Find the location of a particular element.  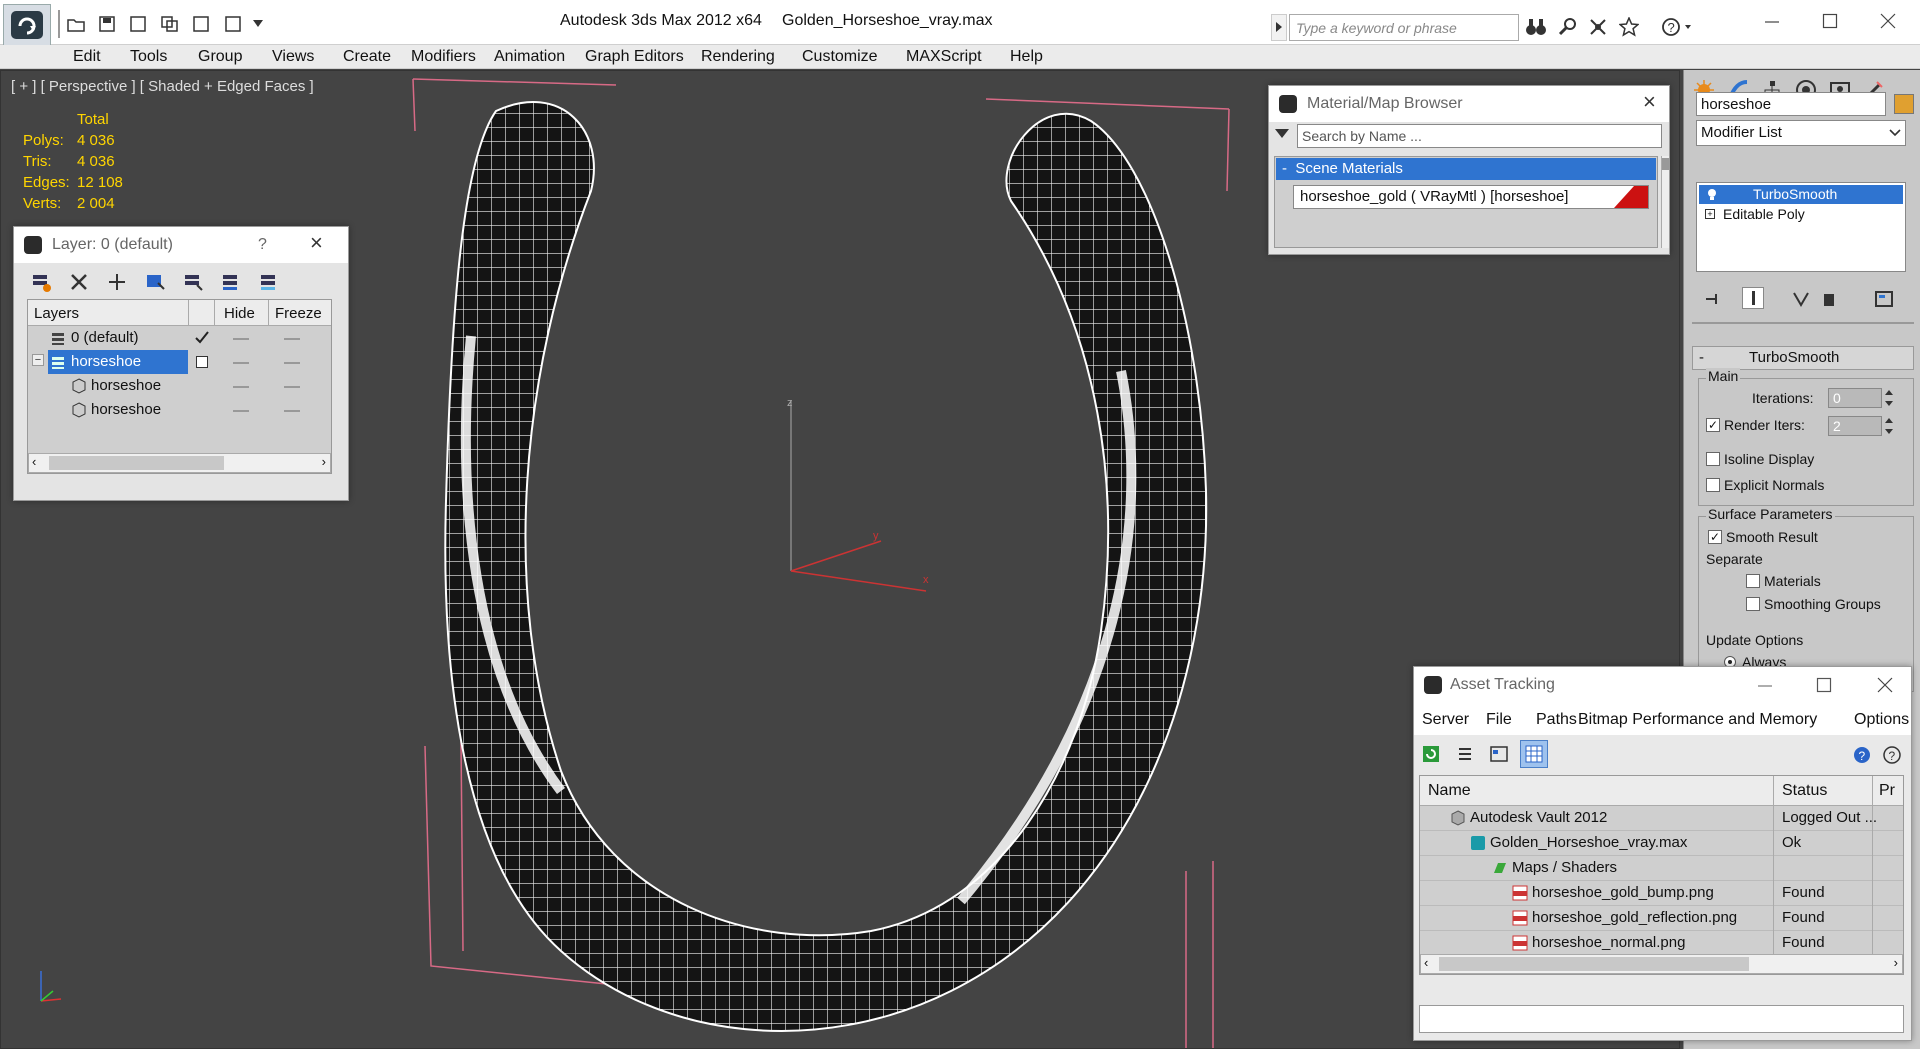

highlight-layer-icon is located at coordinates (193, 282).